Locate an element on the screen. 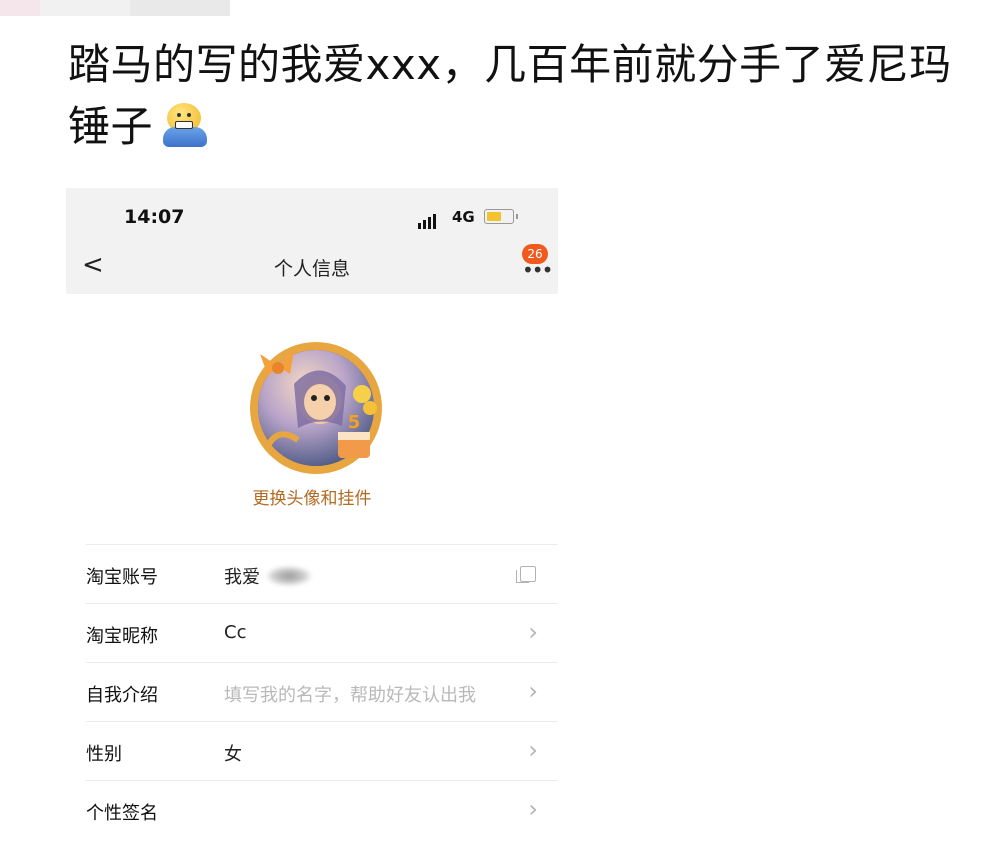 The height and width of the screenshot is (844, 982). account-value: 我爱 is located at coordinates (268, 576).